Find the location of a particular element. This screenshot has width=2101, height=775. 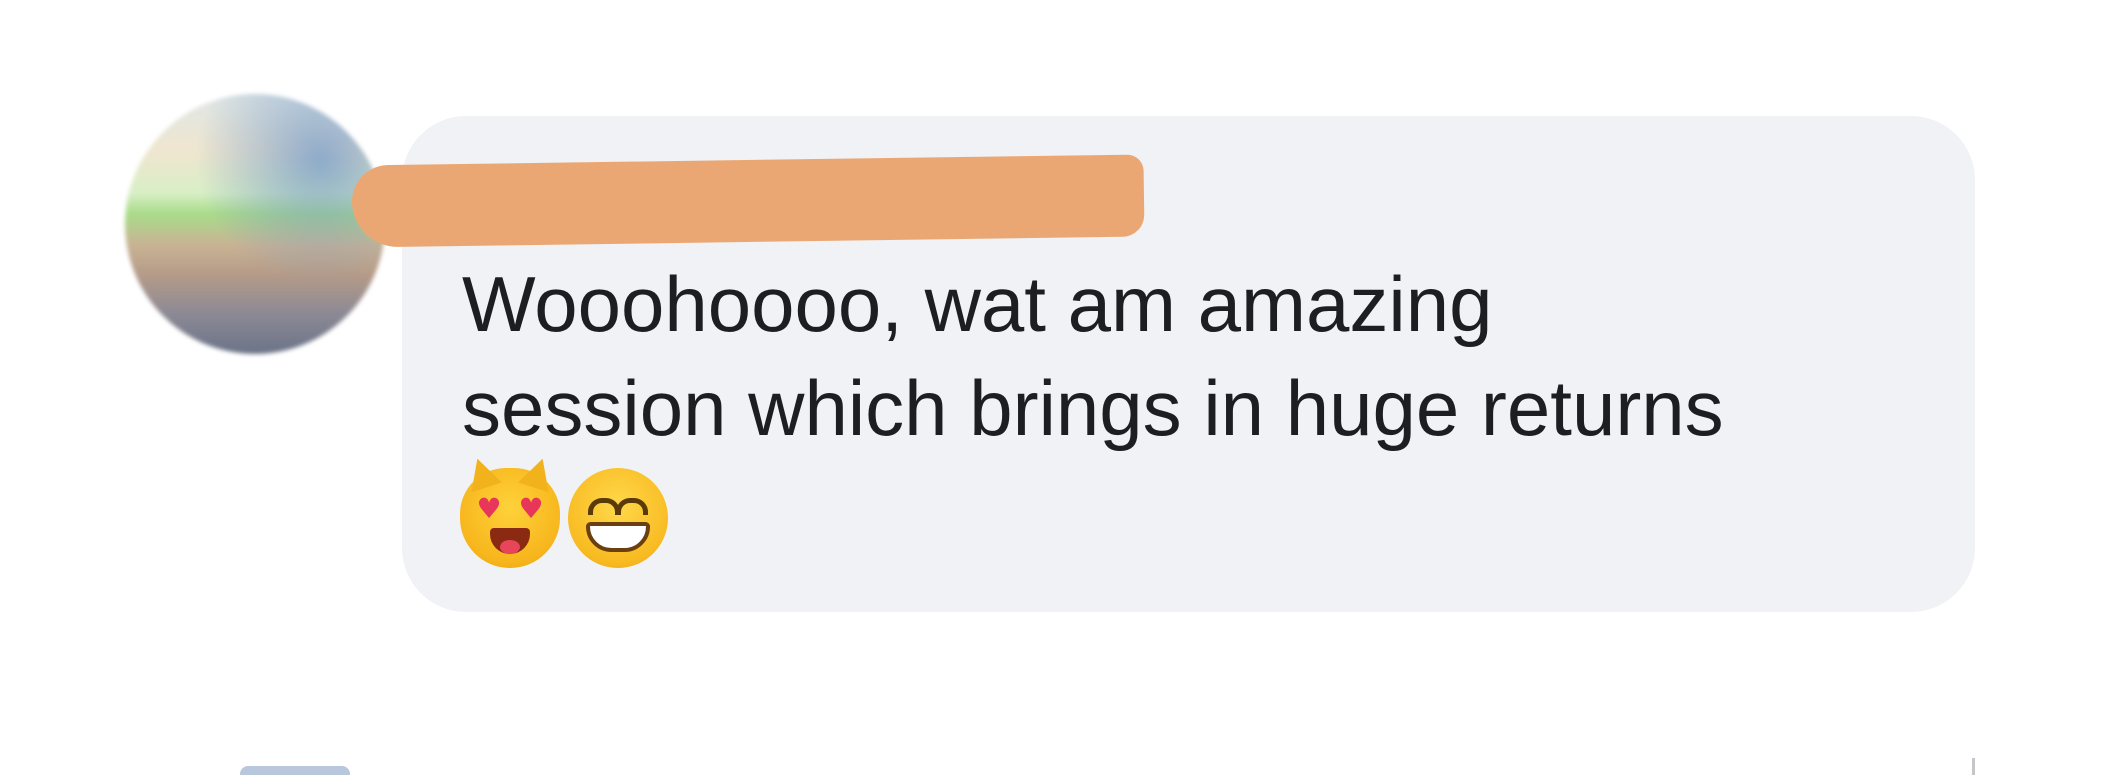

grinning-face-icon is located at coordinates (618, 518).